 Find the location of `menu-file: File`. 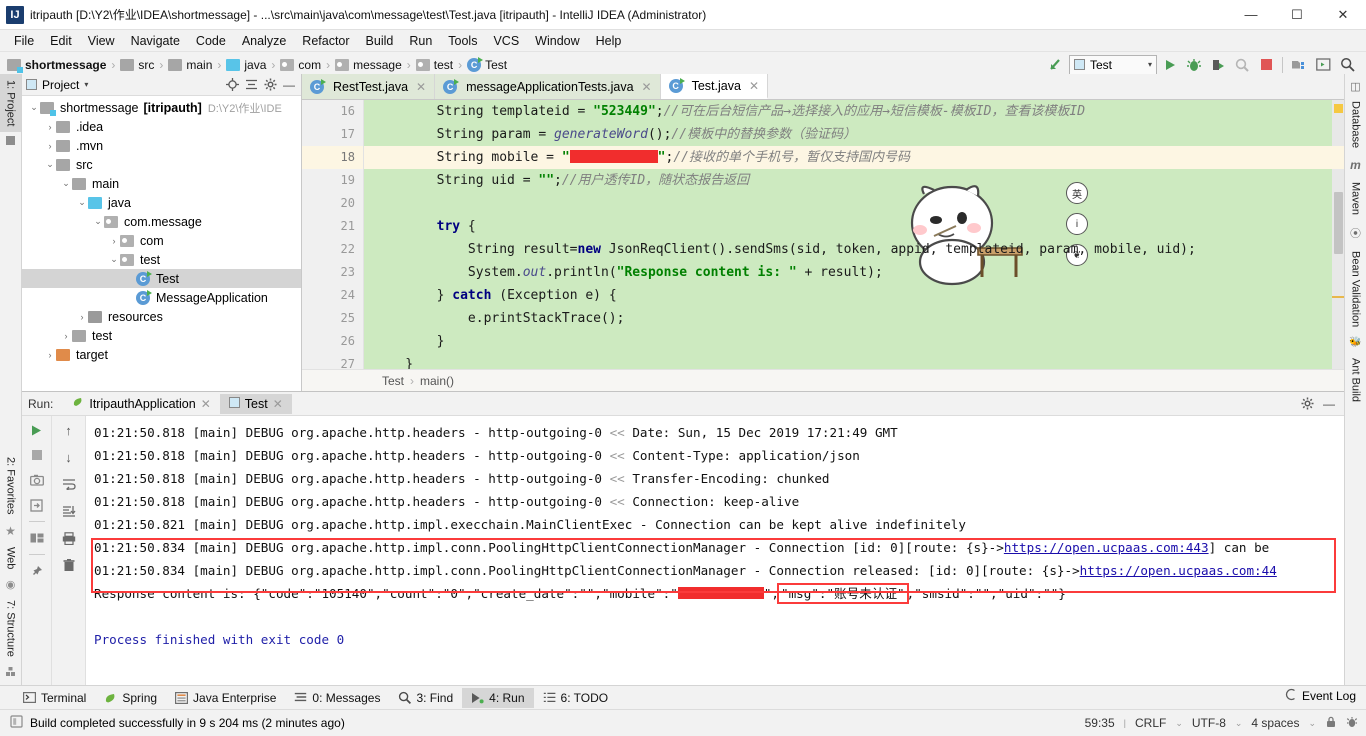

menu-file: File is located at coordinates (24, 41).